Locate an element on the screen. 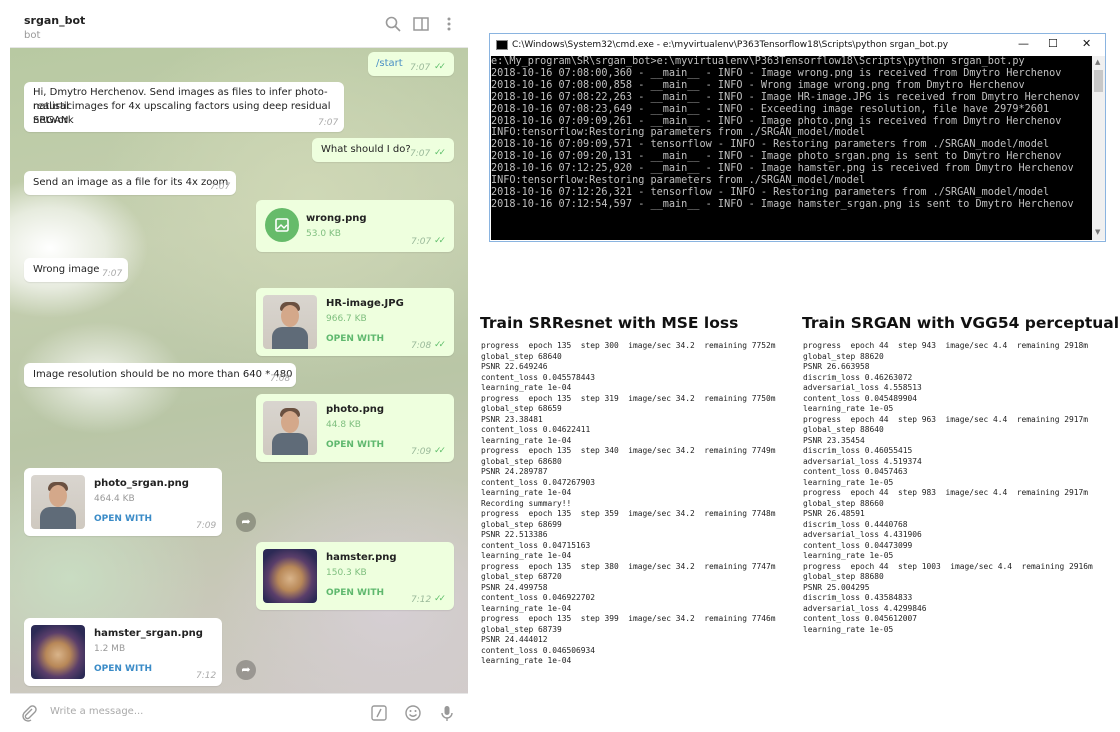 This screenshot has width=1120, height=732. close-icon: ✕ is located at coordinates (1086, 43).